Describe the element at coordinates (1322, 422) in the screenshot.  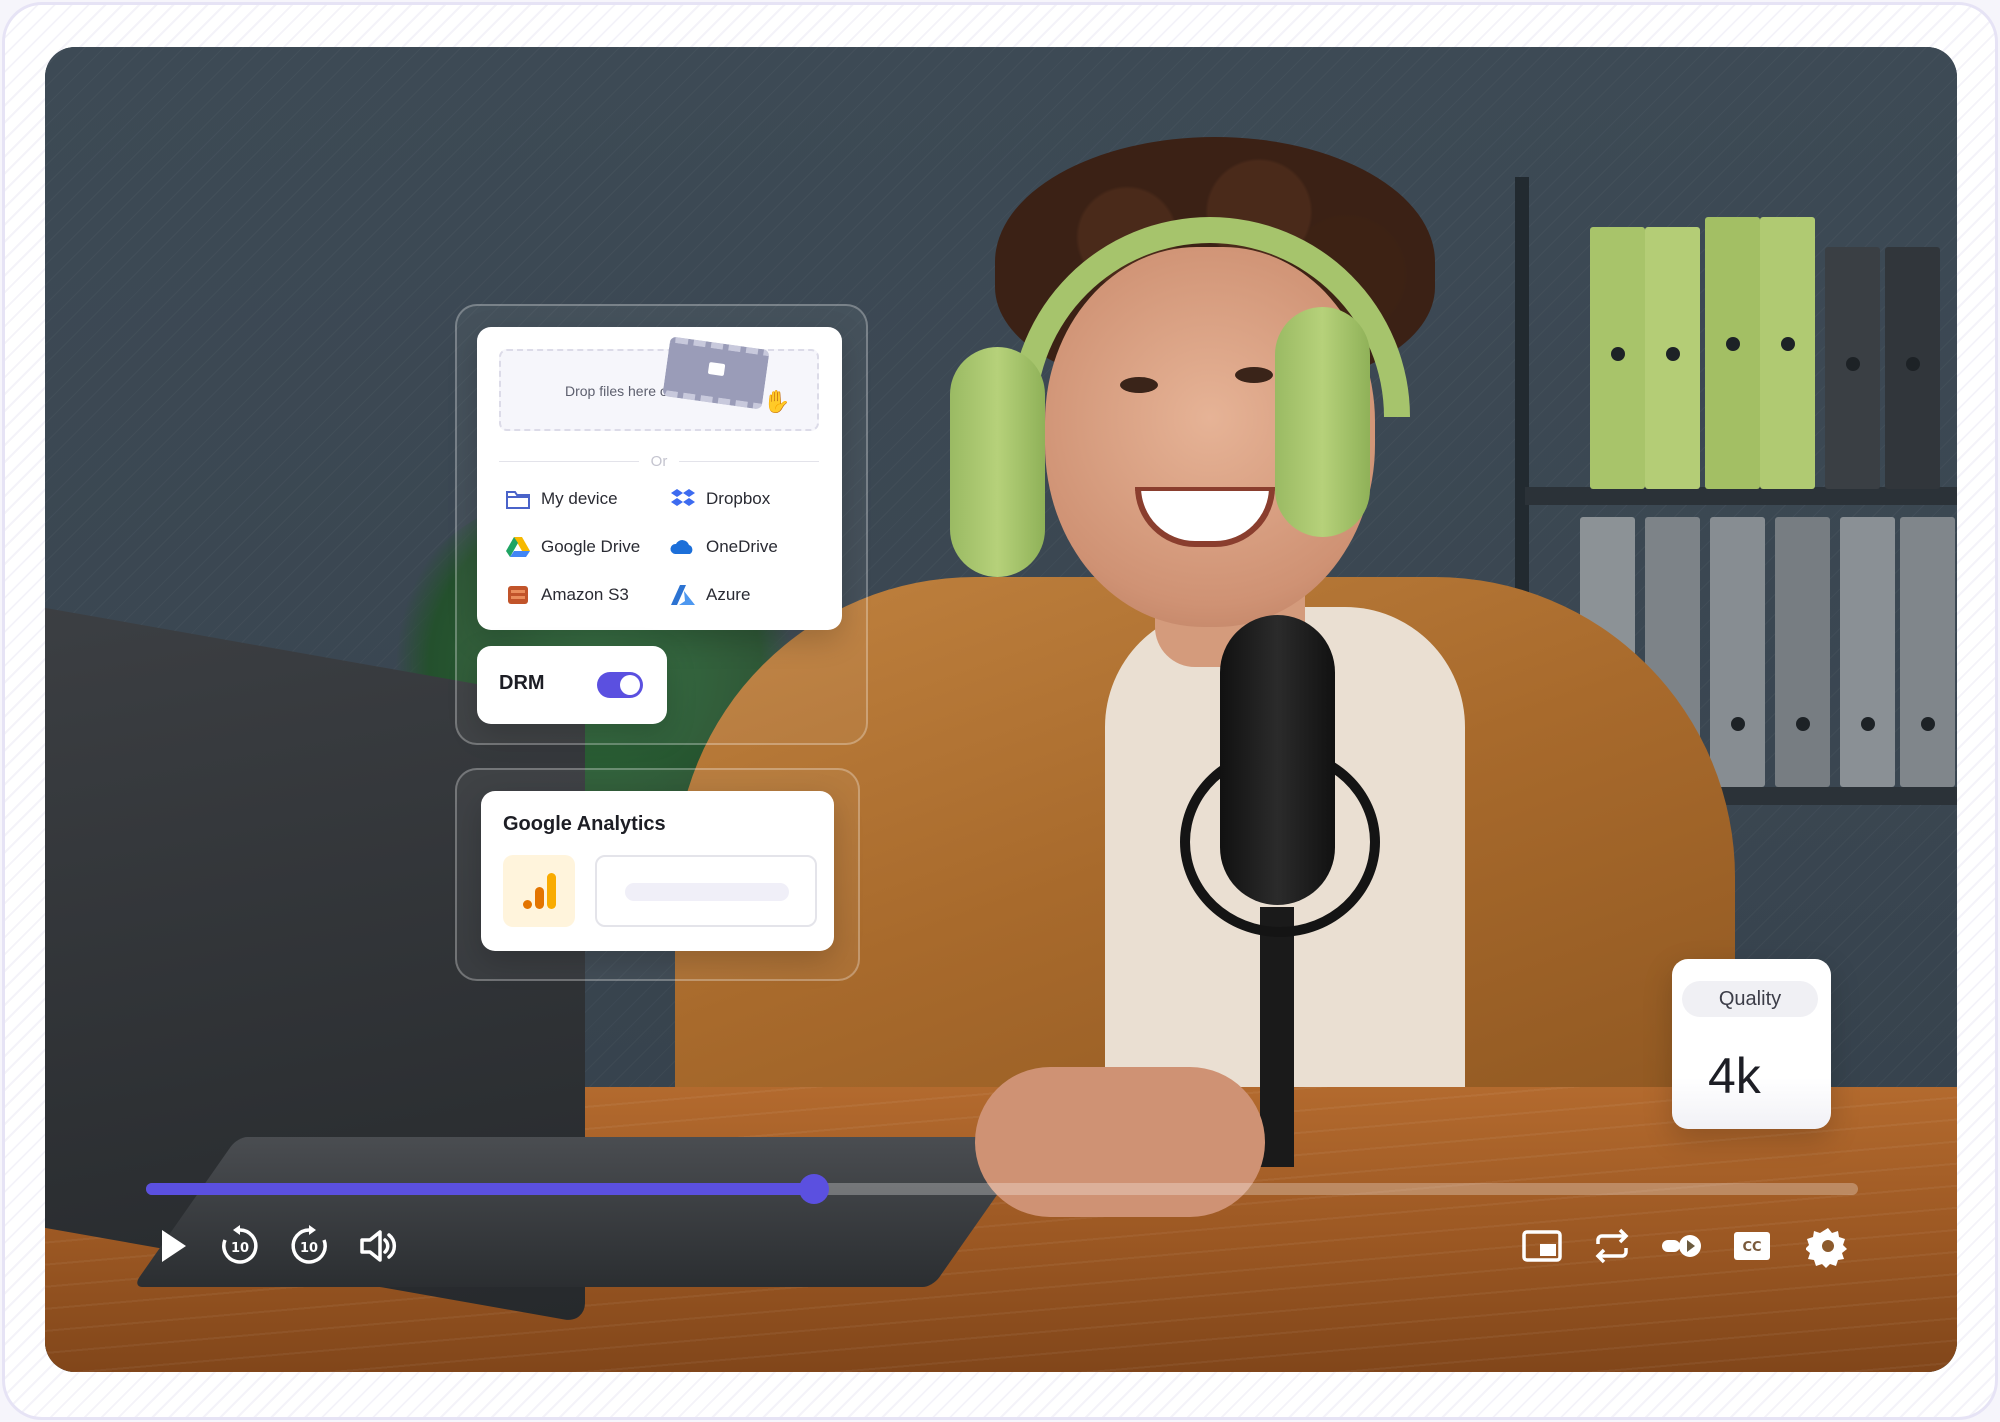
I see `headphones-right-cup` at that location.